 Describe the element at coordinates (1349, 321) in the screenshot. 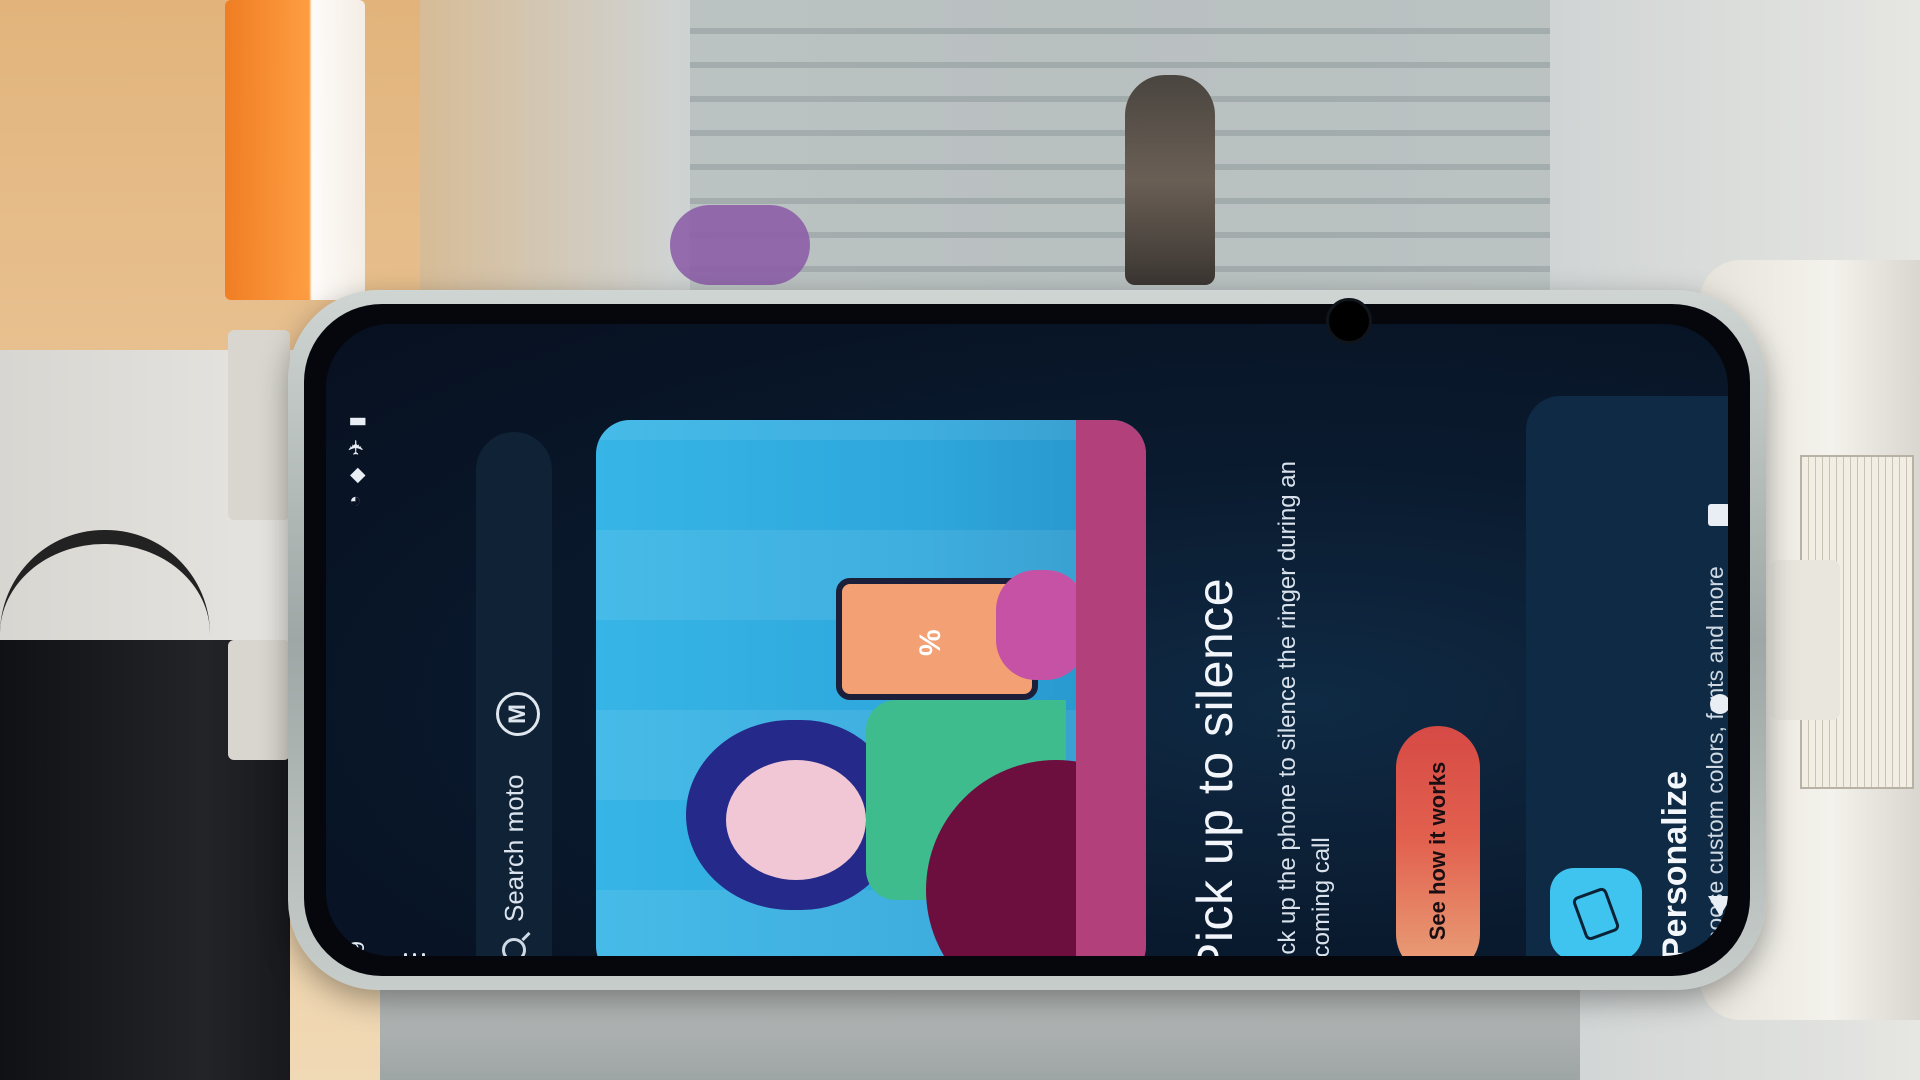

I see `front-camera` at that location.